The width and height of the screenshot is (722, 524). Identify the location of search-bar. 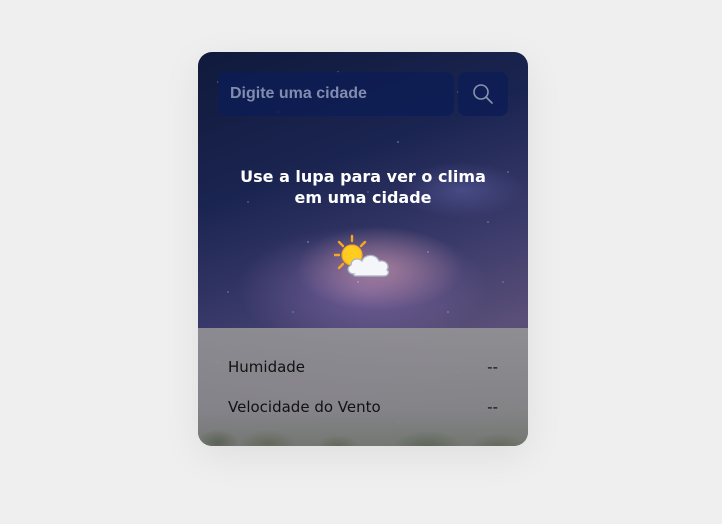
(363, 94).